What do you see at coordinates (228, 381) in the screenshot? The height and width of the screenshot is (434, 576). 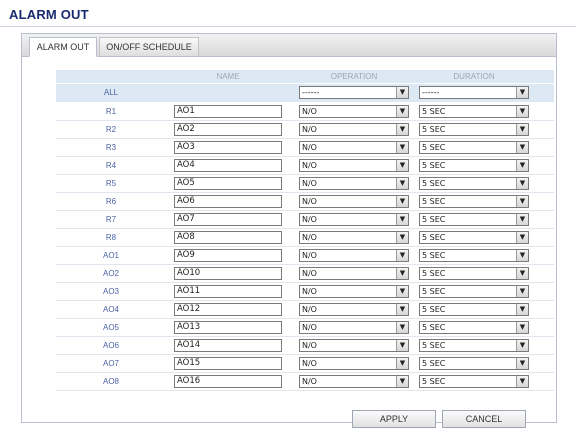 I see `name-input: AO16` at bounding box center [228, 381].